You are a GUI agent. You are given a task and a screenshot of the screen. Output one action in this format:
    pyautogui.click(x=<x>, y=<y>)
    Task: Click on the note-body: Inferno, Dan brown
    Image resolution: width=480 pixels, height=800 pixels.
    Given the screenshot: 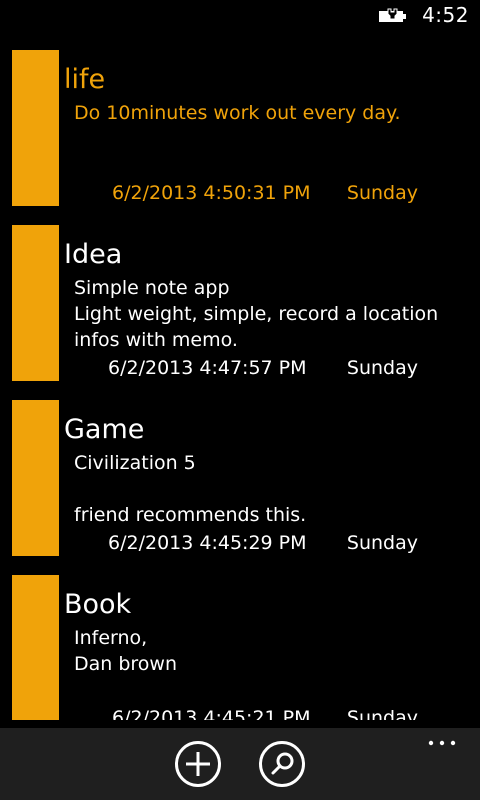 What is the action you would take?
    pyautogui.click(x=126, y=651)
    